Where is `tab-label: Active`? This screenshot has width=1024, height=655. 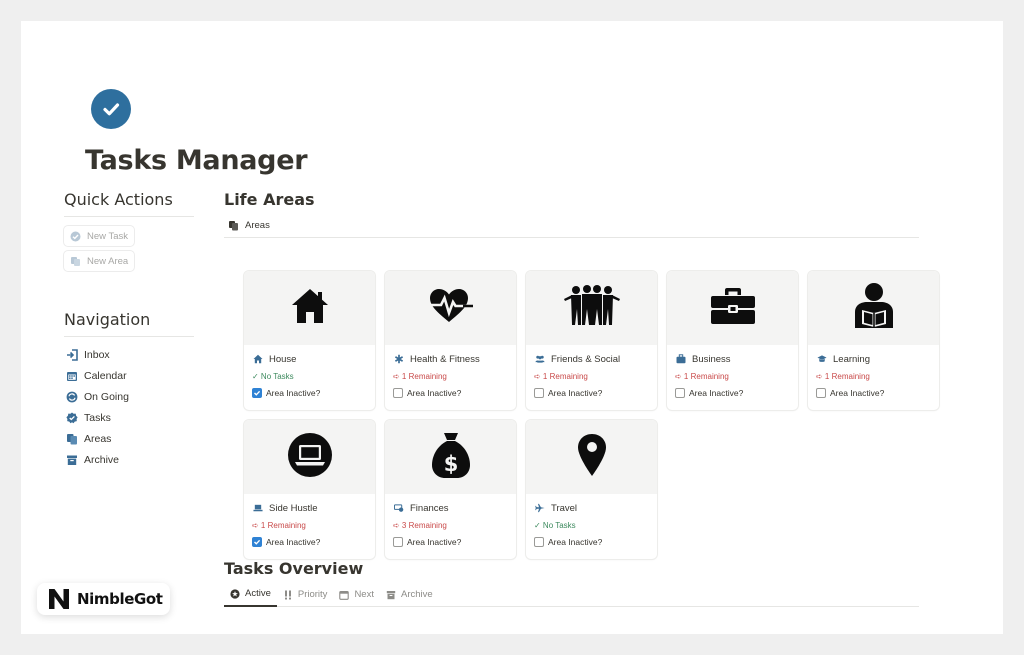
tab-label: Active is located at coordinates (258, 593).